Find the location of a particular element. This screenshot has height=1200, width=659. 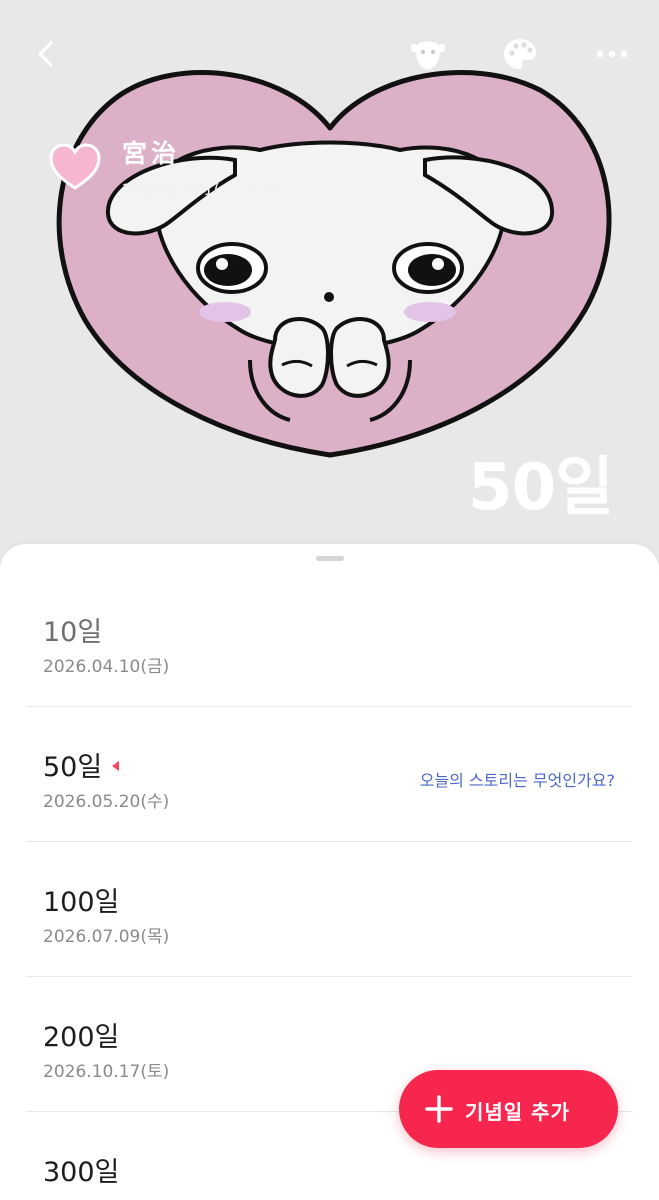

plus-icon is located at coordinates (439, 1109).